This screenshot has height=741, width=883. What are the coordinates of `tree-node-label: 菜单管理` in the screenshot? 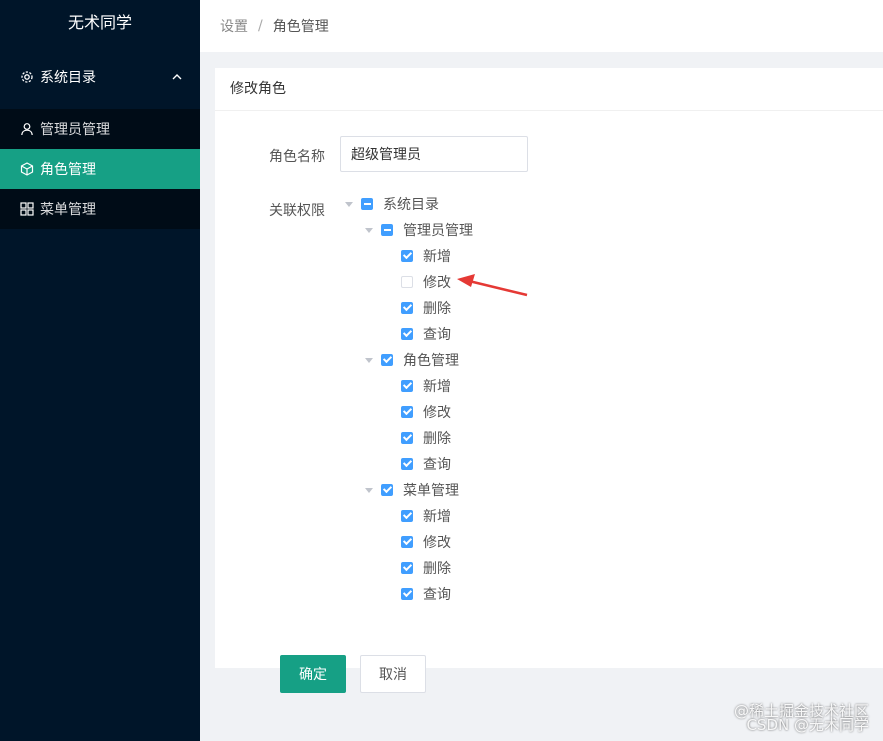 It's located at (431, 491).